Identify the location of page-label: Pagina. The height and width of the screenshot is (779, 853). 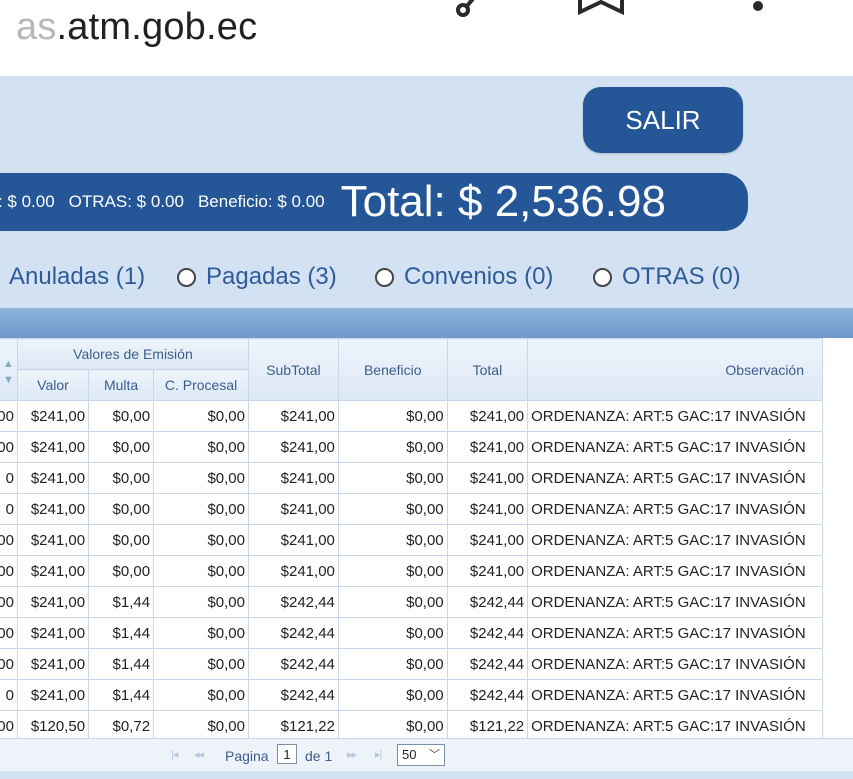
(247, 756).